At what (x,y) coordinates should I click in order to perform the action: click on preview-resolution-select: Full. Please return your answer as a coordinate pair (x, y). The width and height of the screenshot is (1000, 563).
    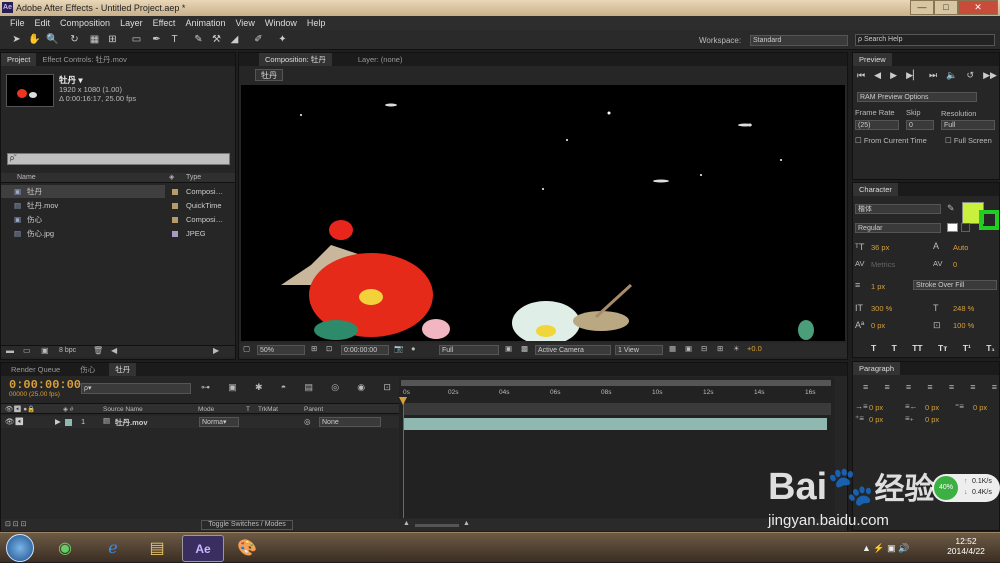
    Looking at the image, I should click on (968, 125).